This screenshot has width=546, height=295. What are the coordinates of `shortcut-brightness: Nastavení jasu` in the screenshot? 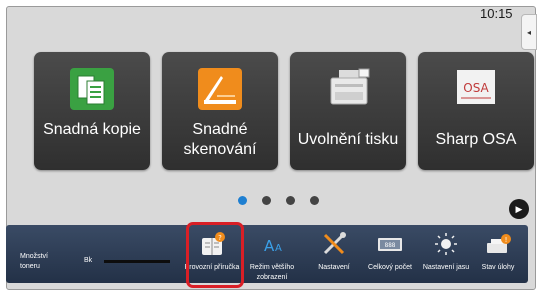 It's located at (446, 255).